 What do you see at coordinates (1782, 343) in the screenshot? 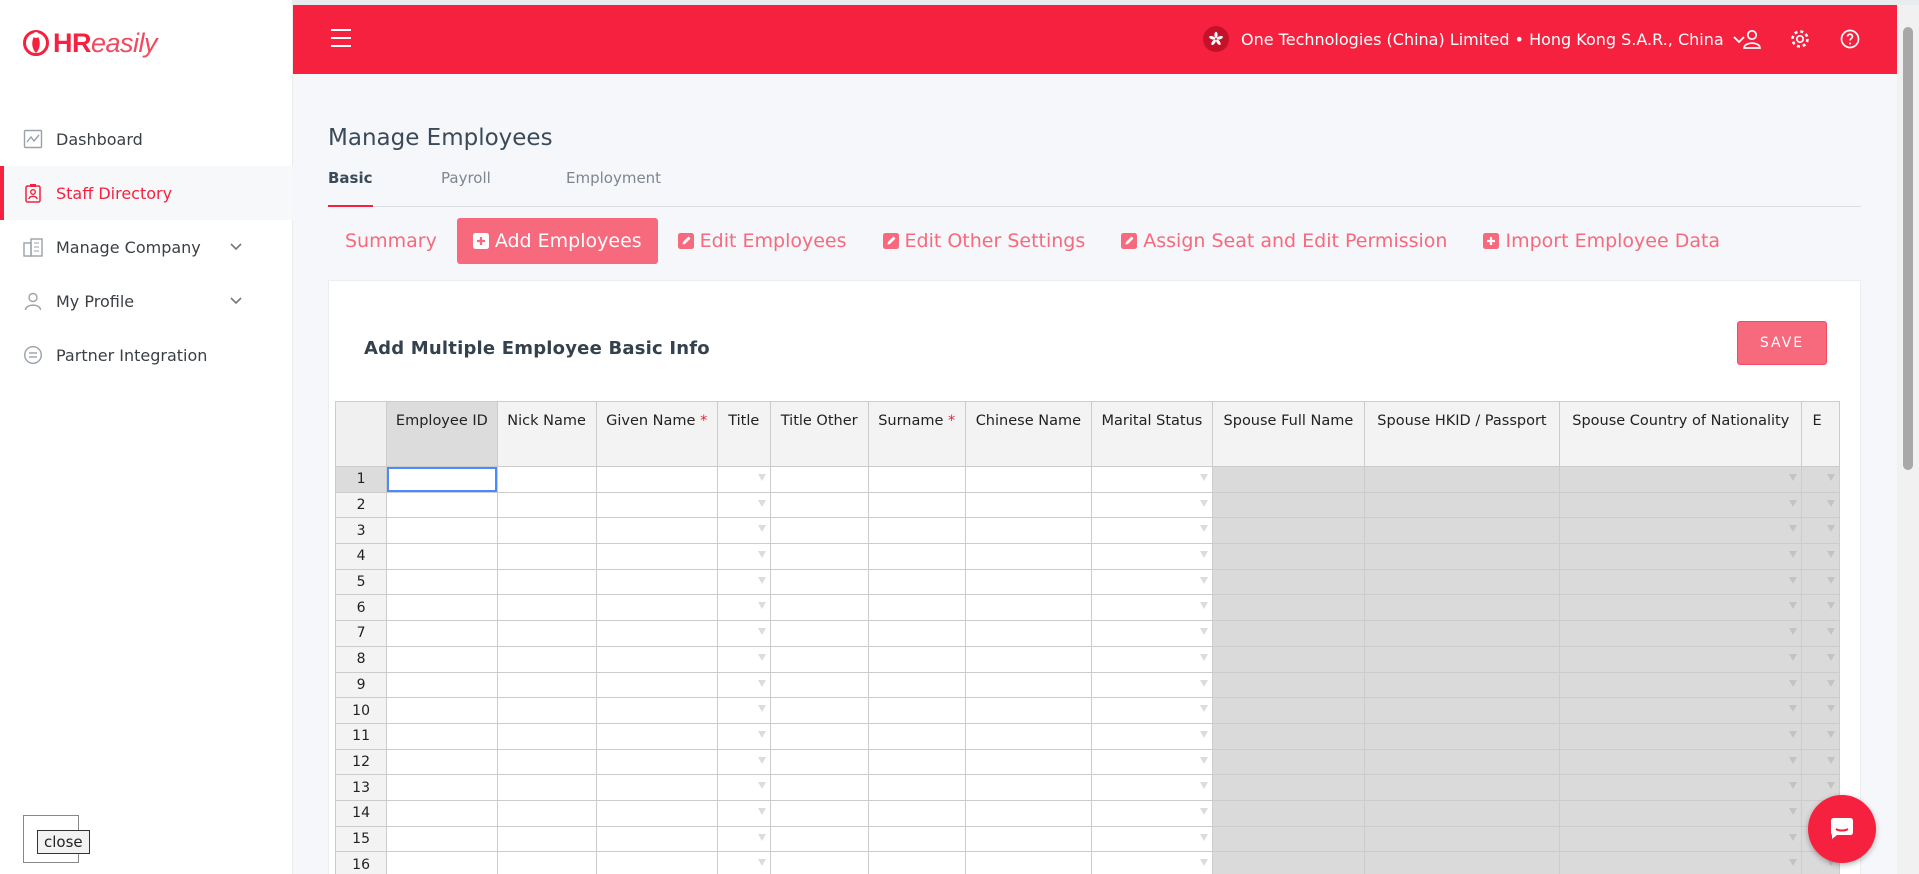
I see `save-button: SAVE` at bounding box center [1782, 343].